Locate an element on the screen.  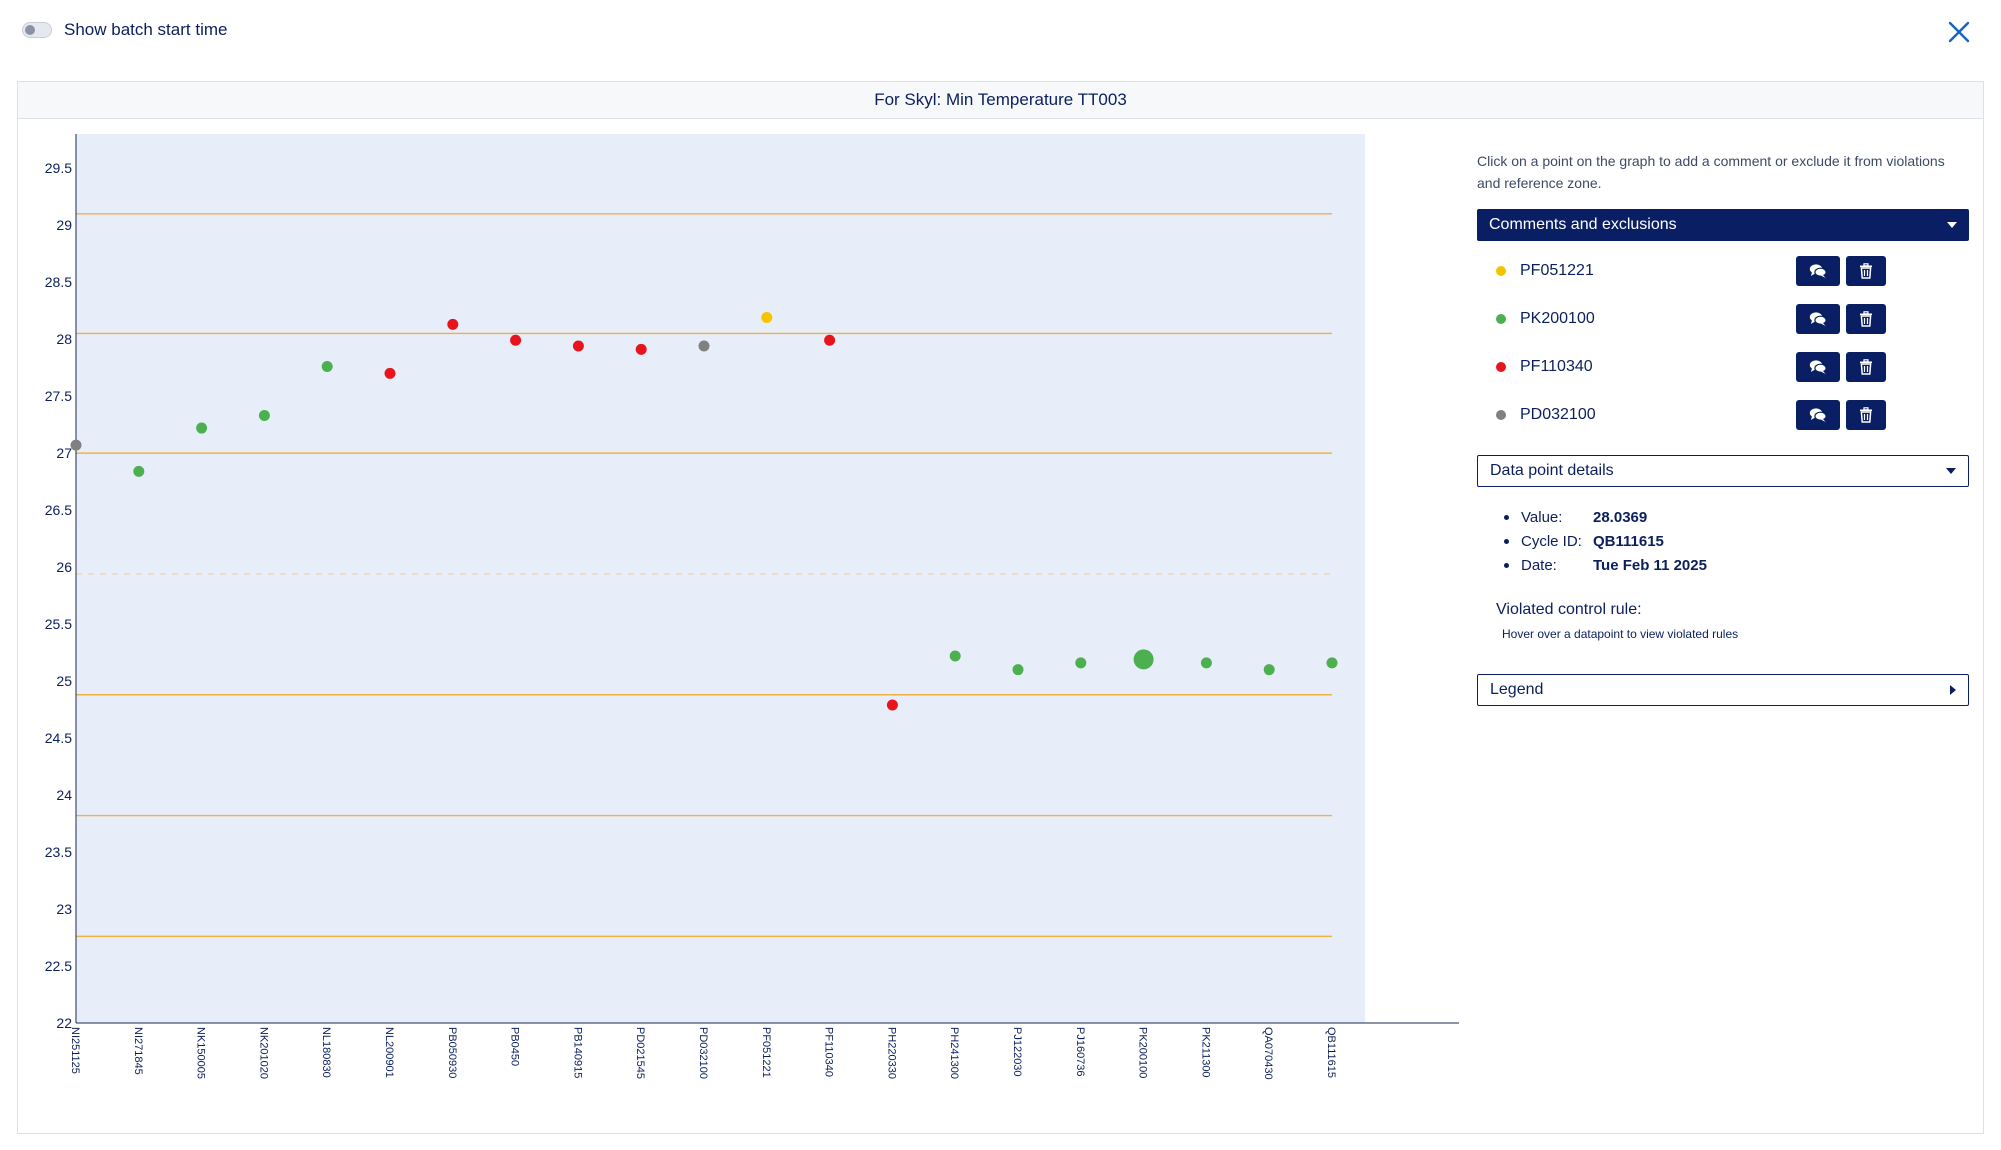
violated-rule-title: Violated control rule: is located at coordinates (1569, 609).